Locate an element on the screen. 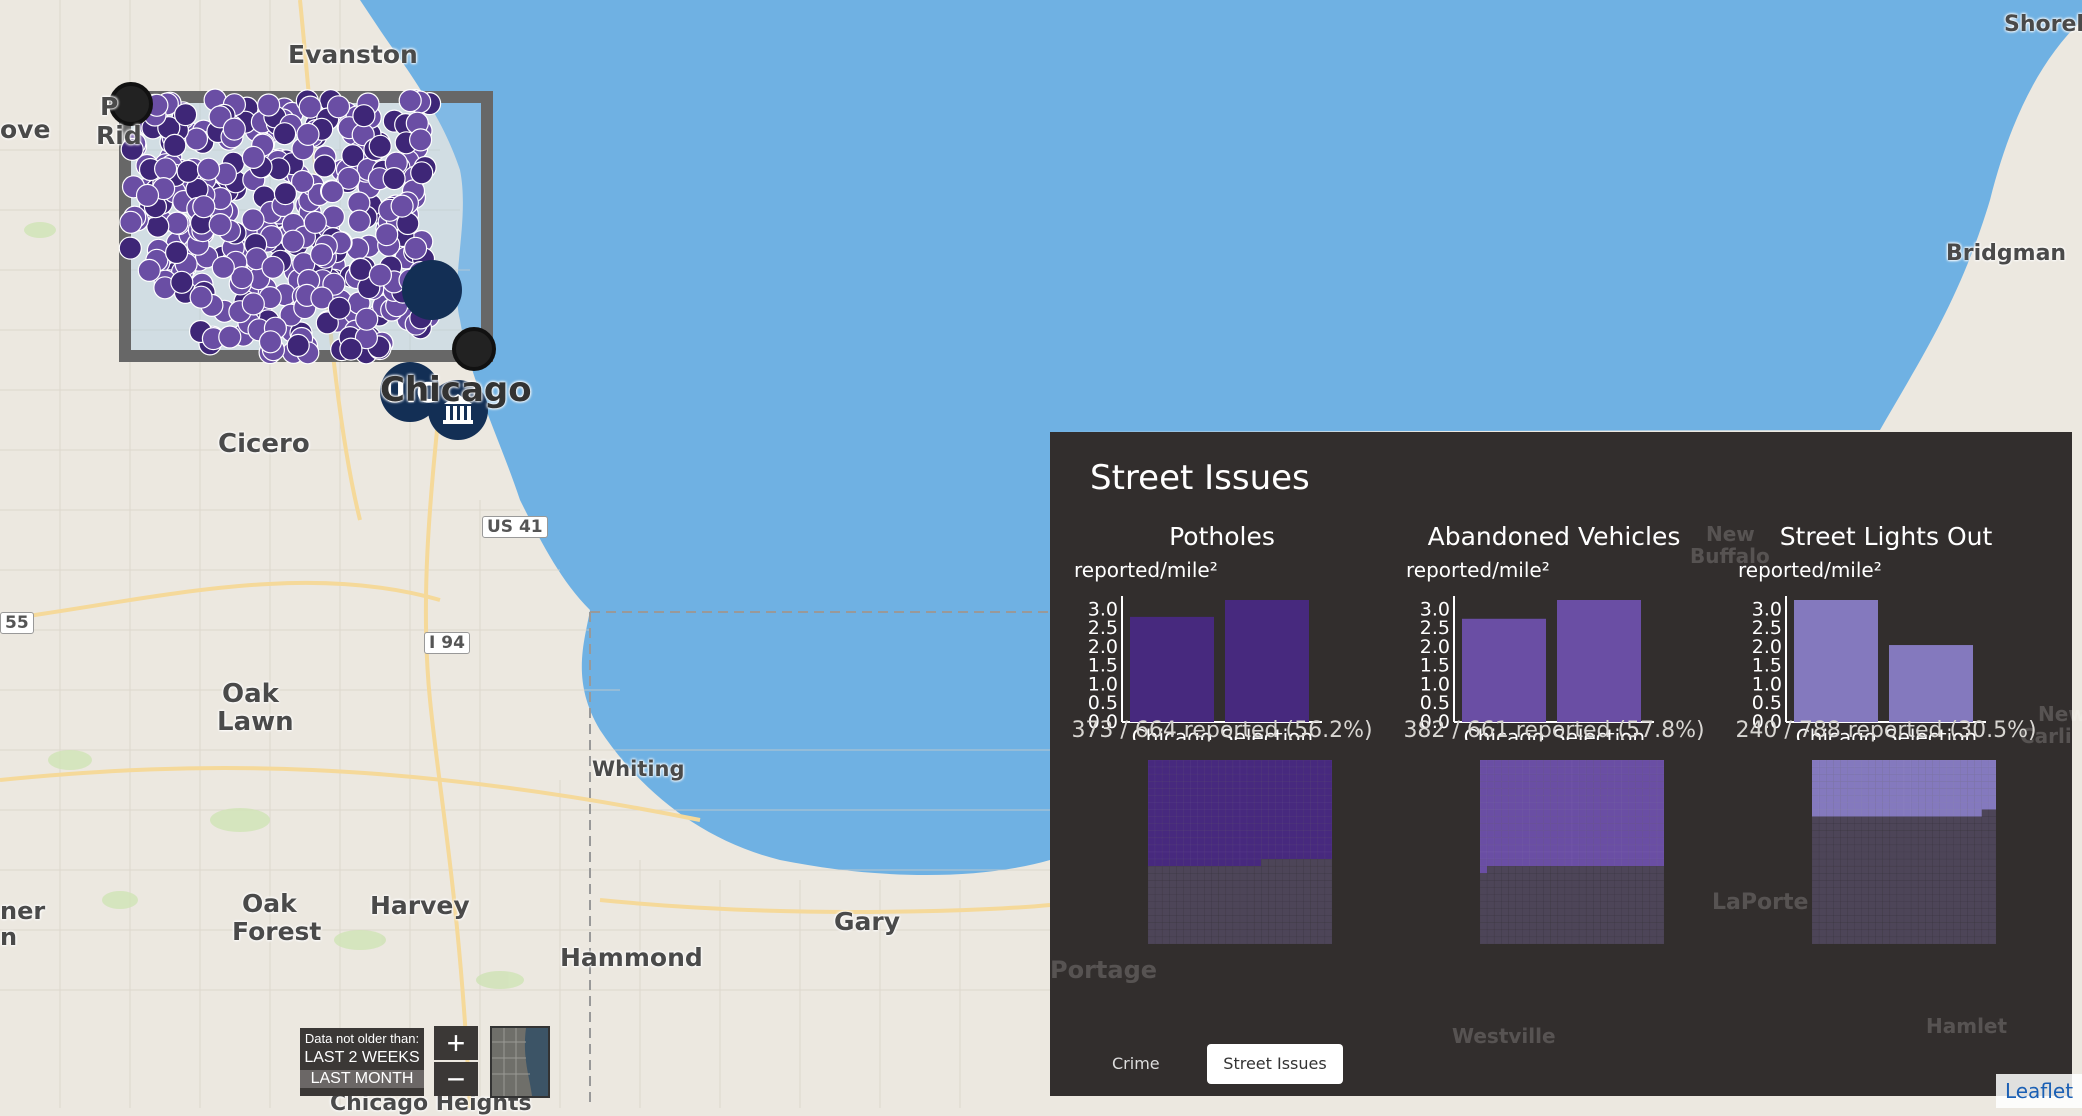  tab-street-issues: Street Issues is located at coordinates (1275, 1064).